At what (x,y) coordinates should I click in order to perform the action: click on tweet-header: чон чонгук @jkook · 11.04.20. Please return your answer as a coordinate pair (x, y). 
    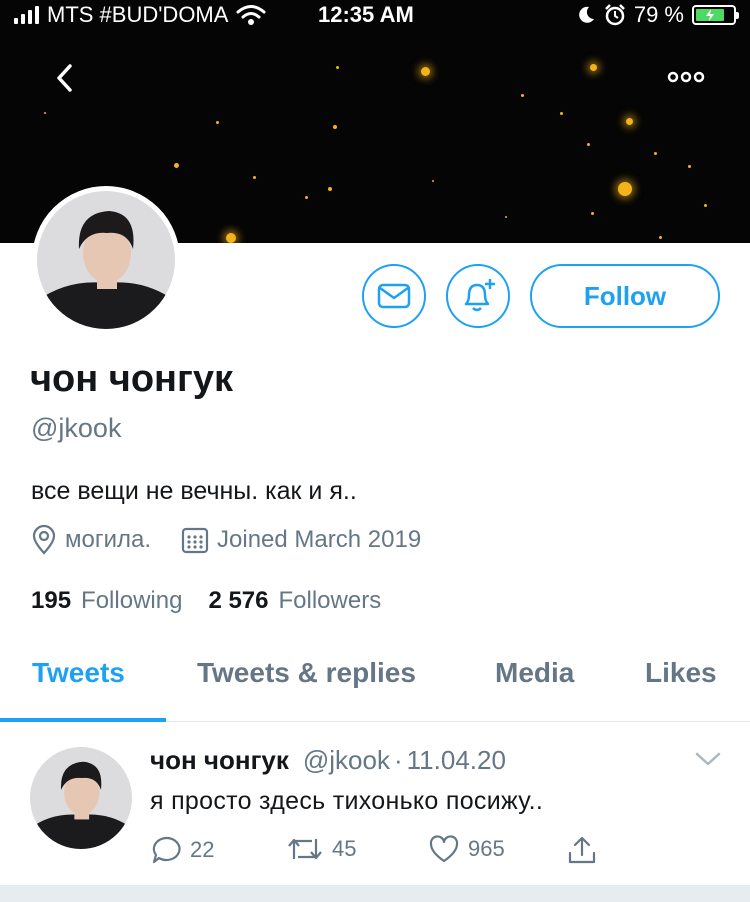
    Looking at the image, I should click on (328, 760).